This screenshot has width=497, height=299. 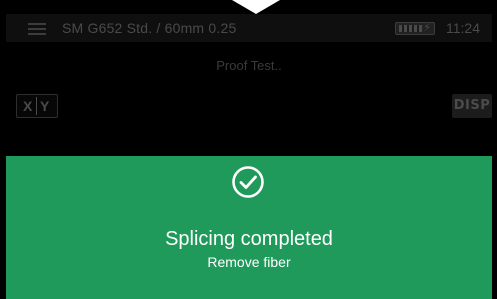 I want to click on xy-divider, so click(x=36, y=106).